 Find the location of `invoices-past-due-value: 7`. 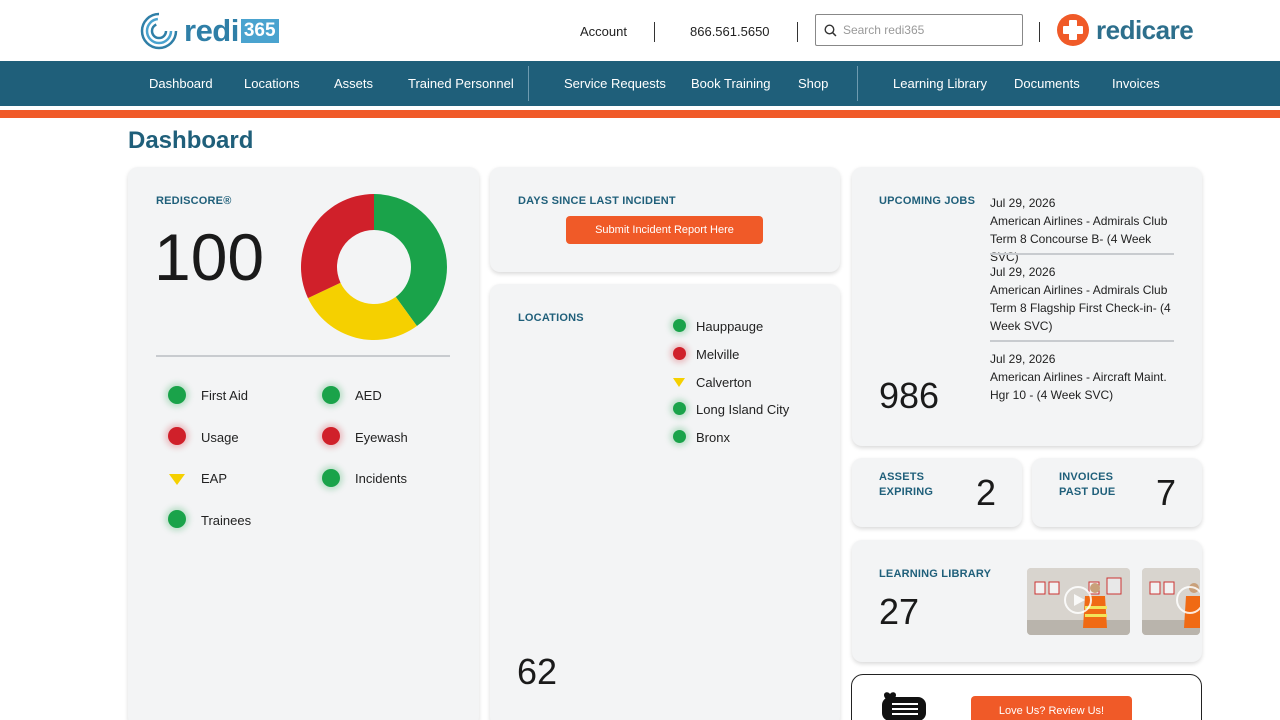

invoices-past-due-value: 7 is located at coordinates (1166, 492).